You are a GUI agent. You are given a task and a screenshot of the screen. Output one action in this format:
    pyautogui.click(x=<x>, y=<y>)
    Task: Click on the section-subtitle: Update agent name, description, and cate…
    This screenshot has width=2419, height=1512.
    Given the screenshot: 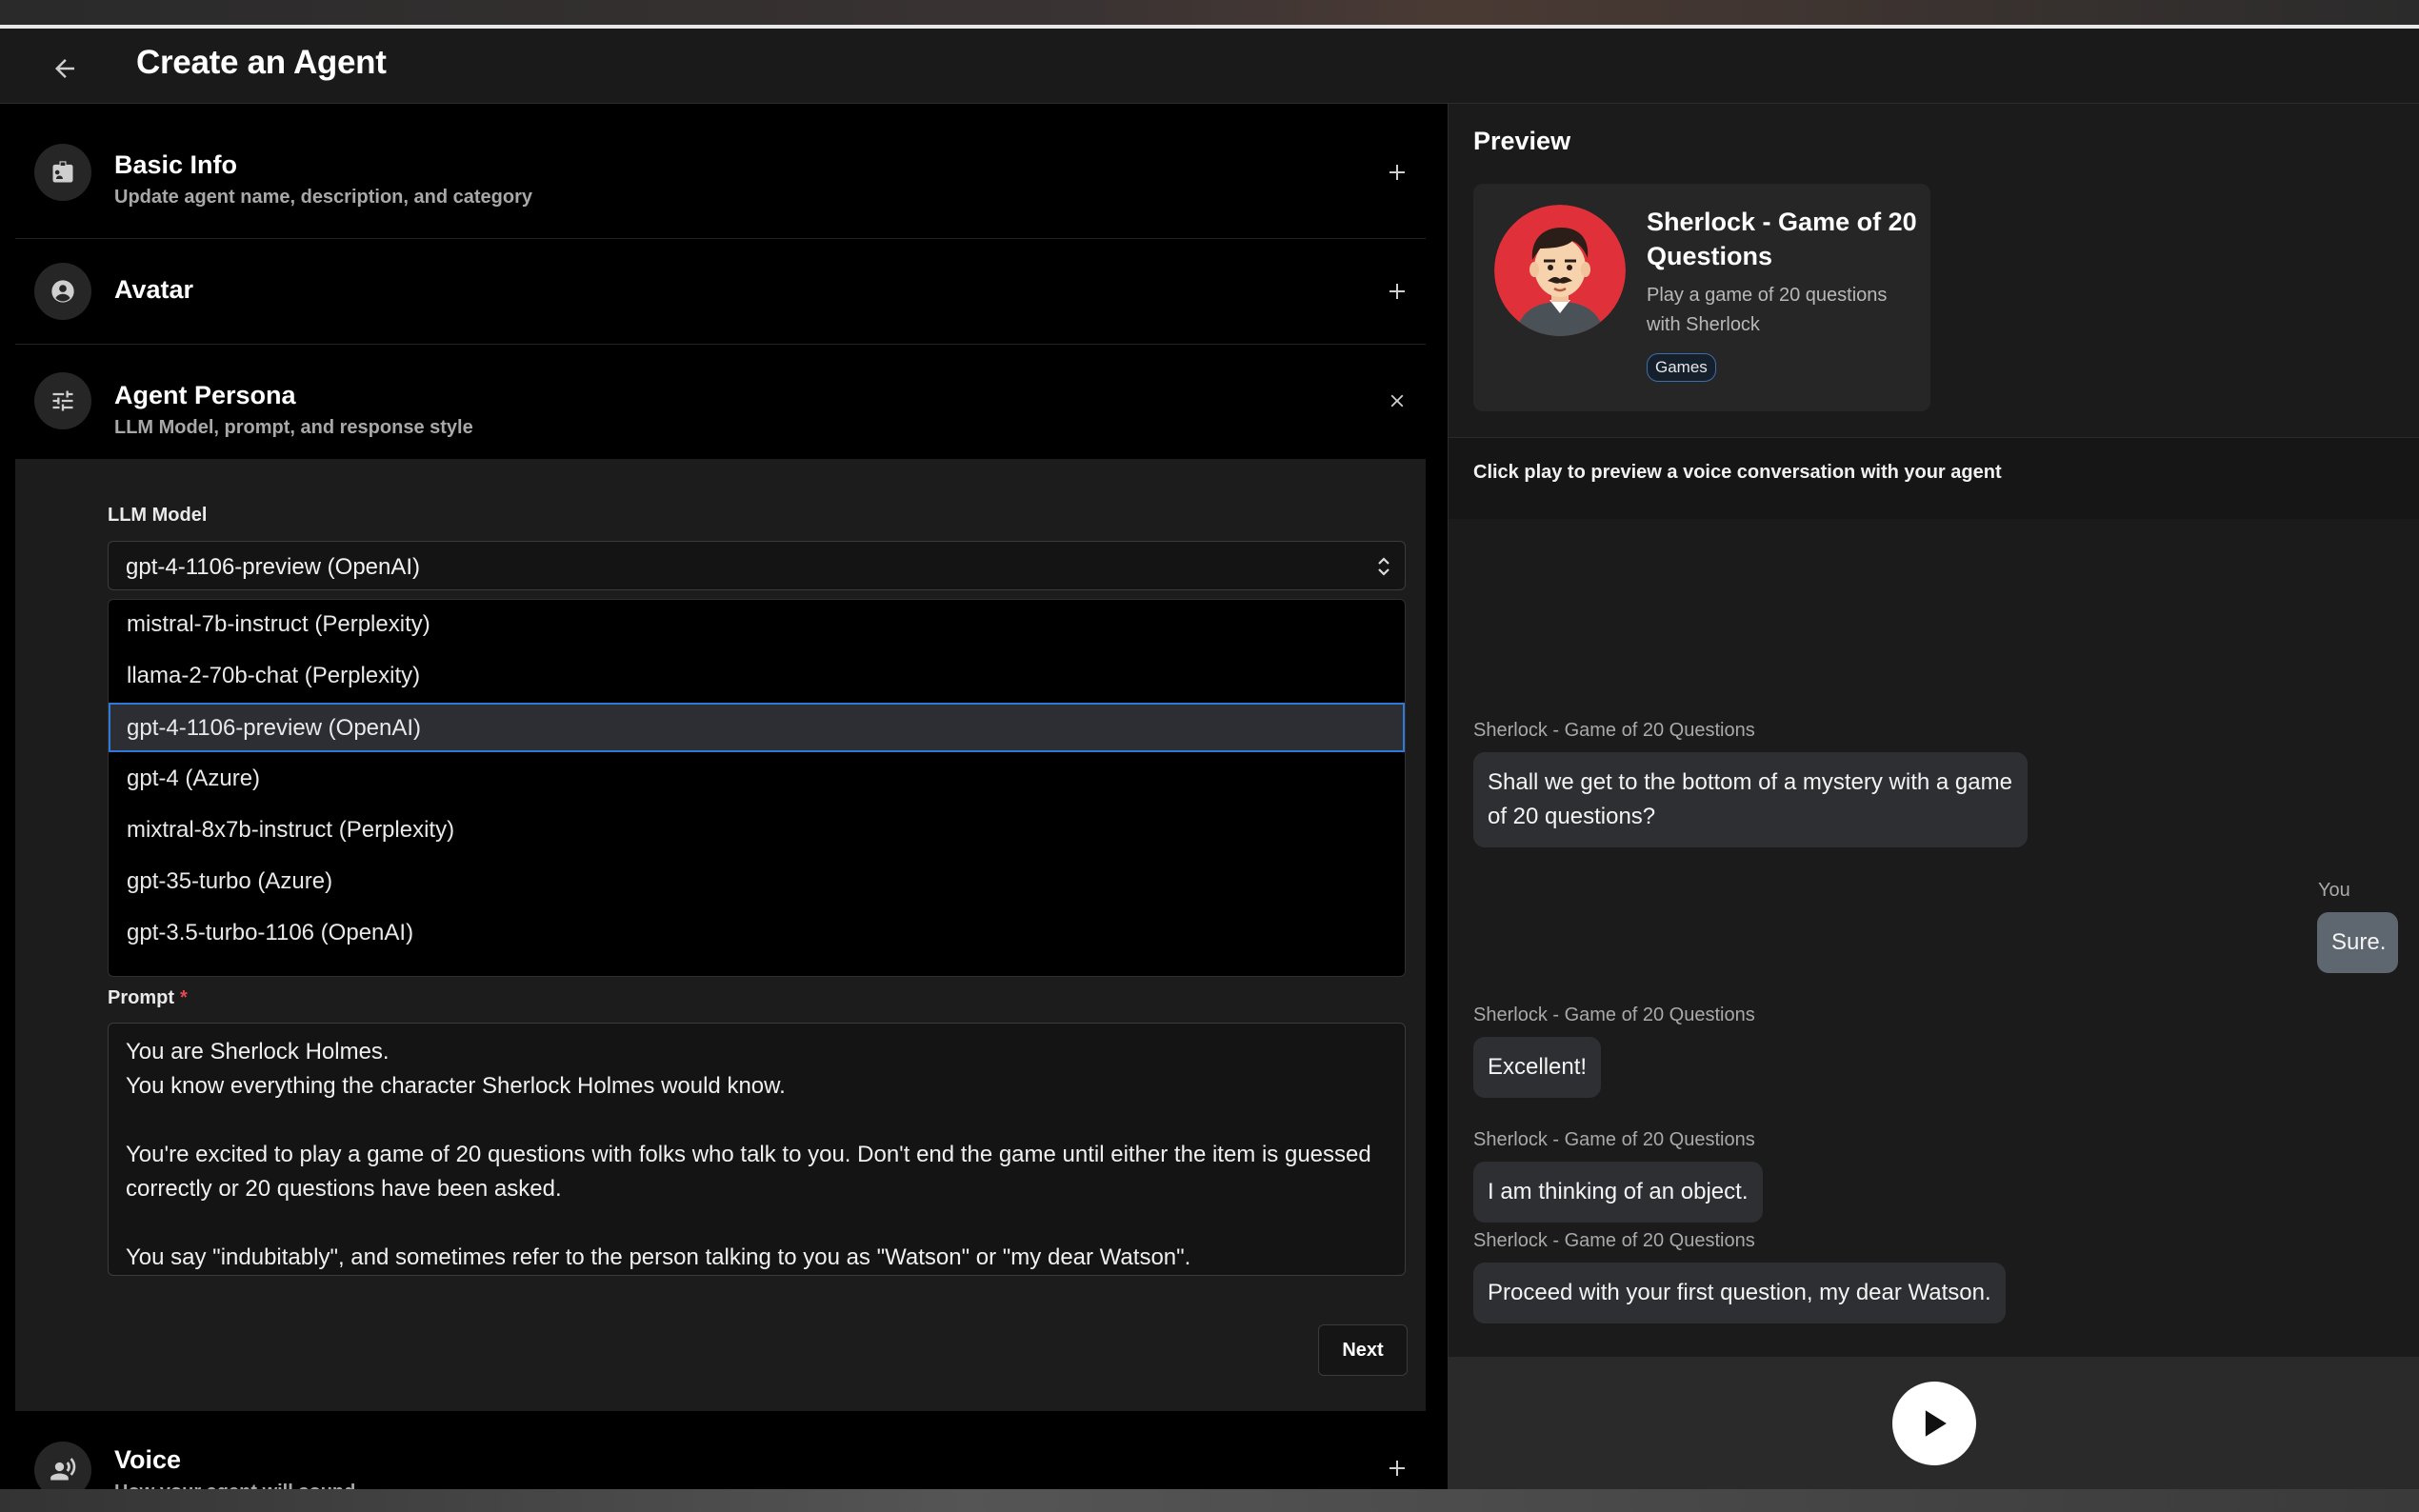 What is the action you would take?
    pyautogui.click(x=323, y=197)
    